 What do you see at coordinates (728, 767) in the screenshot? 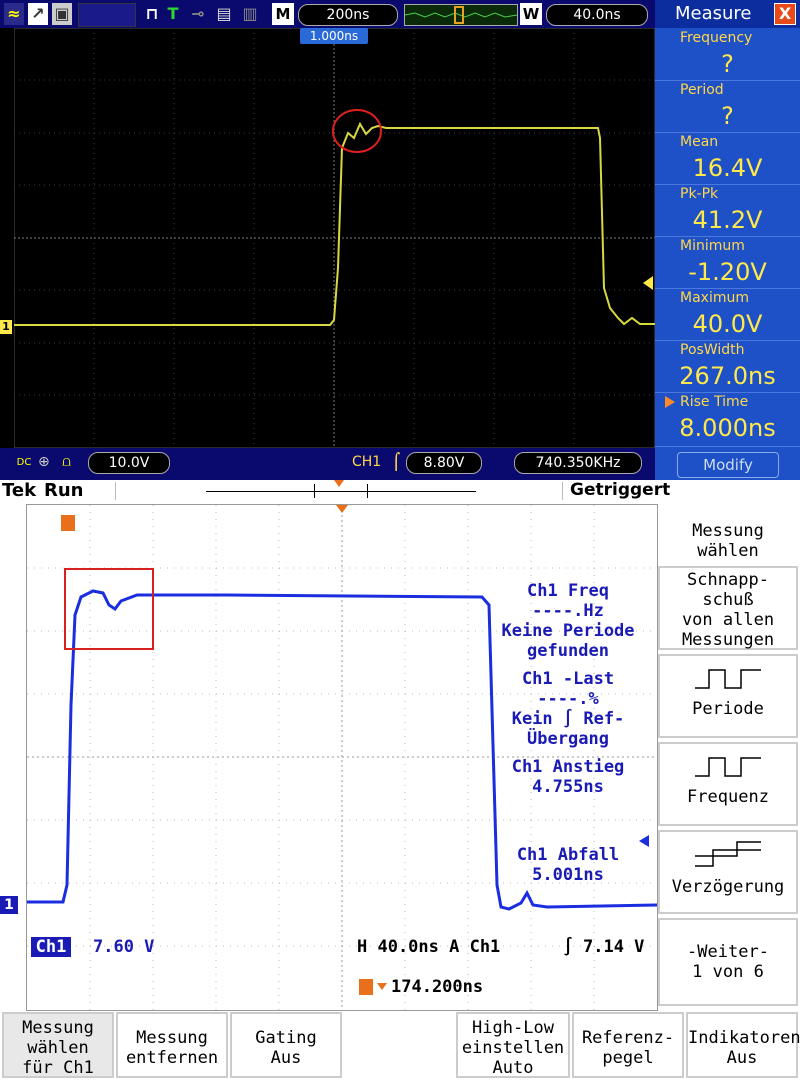
I see `frequency-waveform-icon` at bounding box center [728, 767].